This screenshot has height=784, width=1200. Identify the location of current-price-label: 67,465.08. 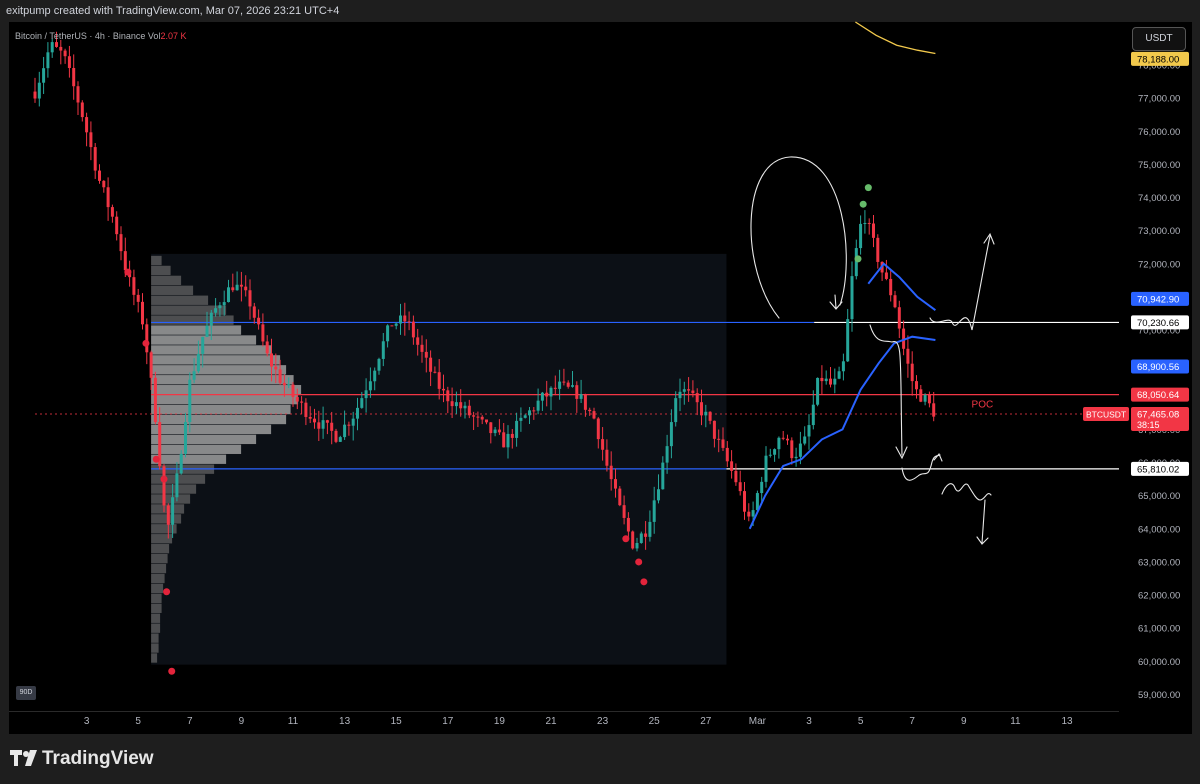
(1158, 415).